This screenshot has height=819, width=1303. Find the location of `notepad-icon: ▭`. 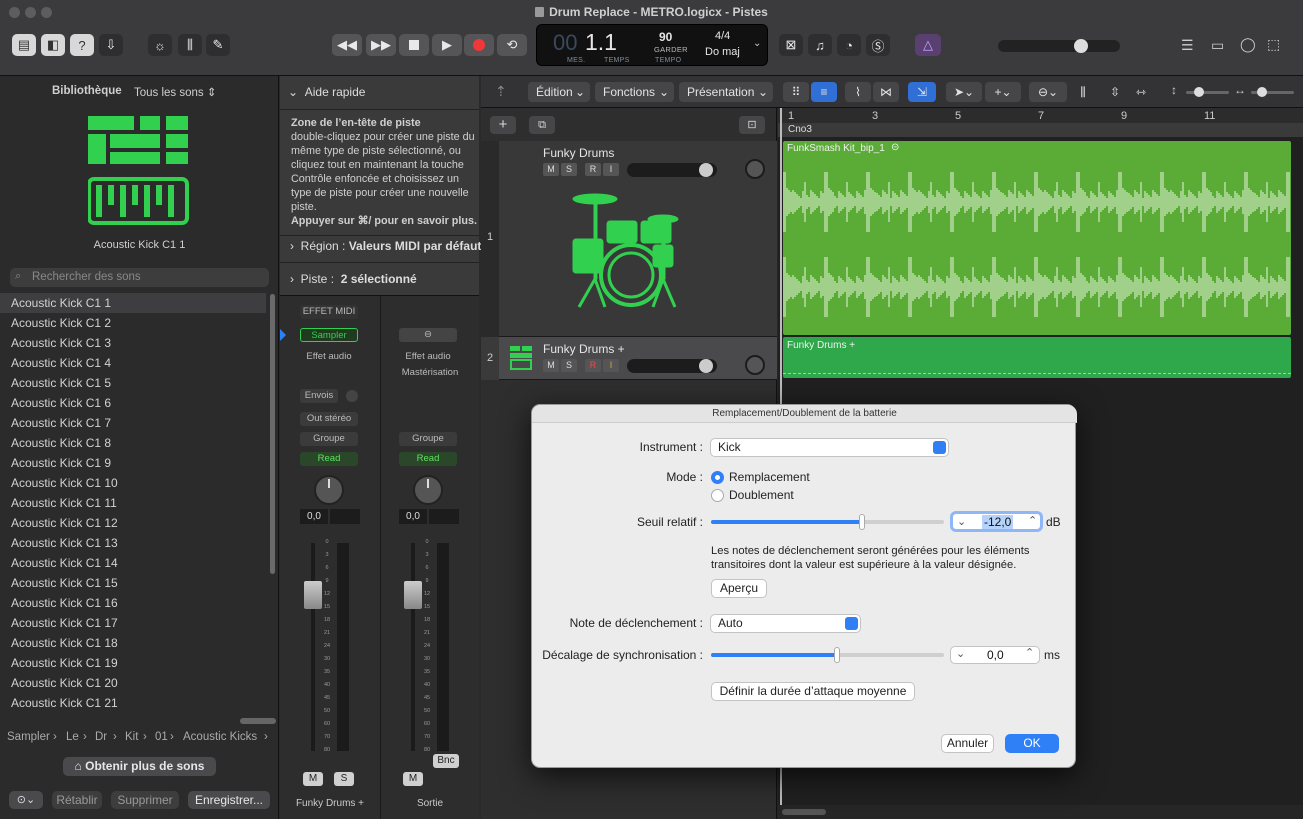

notepad-icon: ▭ is located at coordinates (1217, 45).